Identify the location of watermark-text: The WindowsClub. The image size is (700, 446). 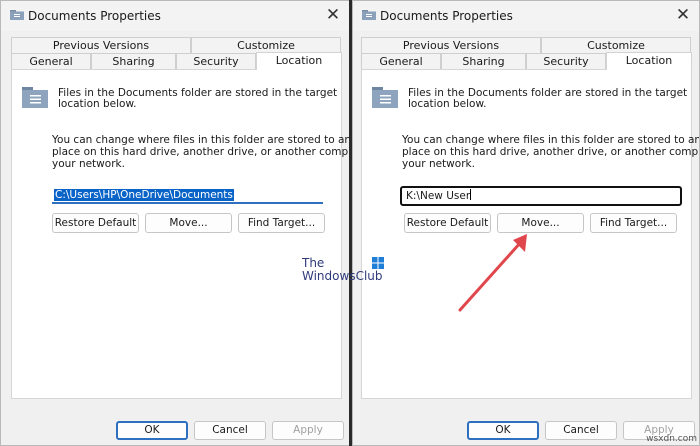
(342, 269).